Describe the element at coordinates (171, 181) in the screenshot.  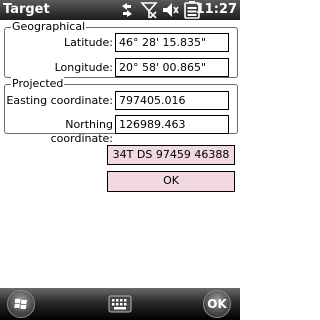
I see `ok-button: OK` at that location.